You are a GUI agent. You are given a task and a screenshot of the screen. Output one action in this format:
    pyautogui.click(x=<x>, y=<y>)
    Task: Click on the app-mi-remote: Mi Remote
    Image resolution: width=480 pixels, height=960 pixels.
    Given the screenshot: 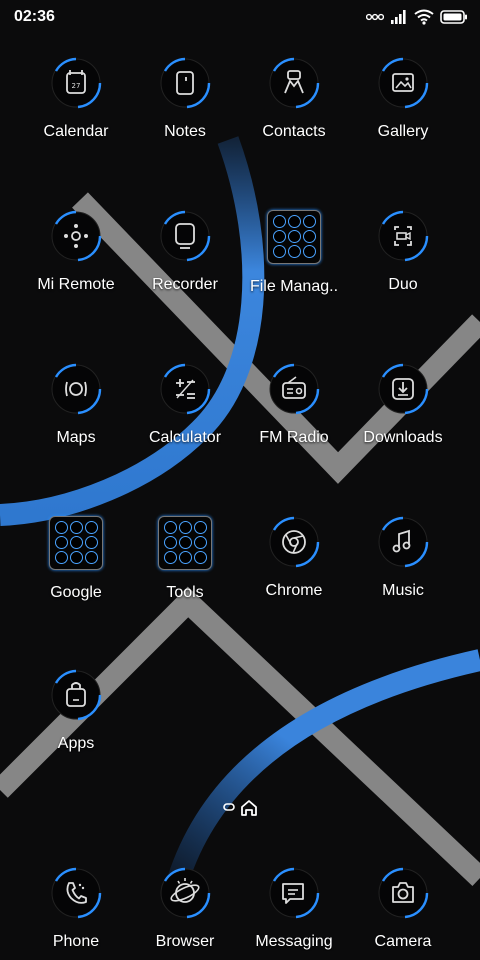 What is the action you would take?
    pyautogui.click(x=76, y=251)
    